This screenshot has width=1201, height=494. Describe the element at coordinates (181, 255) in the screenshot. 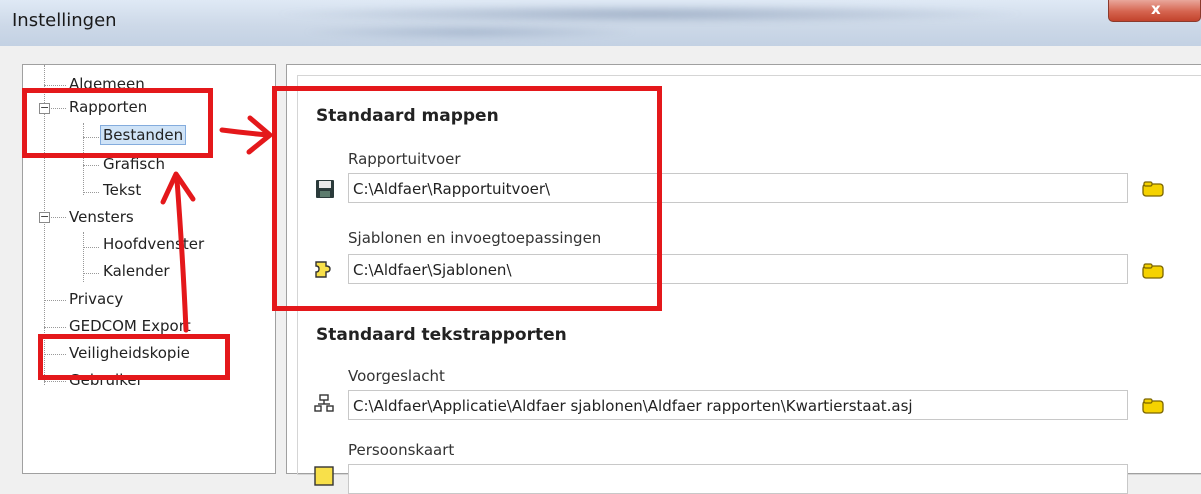

I see `annotation-arrow-up` at that location.